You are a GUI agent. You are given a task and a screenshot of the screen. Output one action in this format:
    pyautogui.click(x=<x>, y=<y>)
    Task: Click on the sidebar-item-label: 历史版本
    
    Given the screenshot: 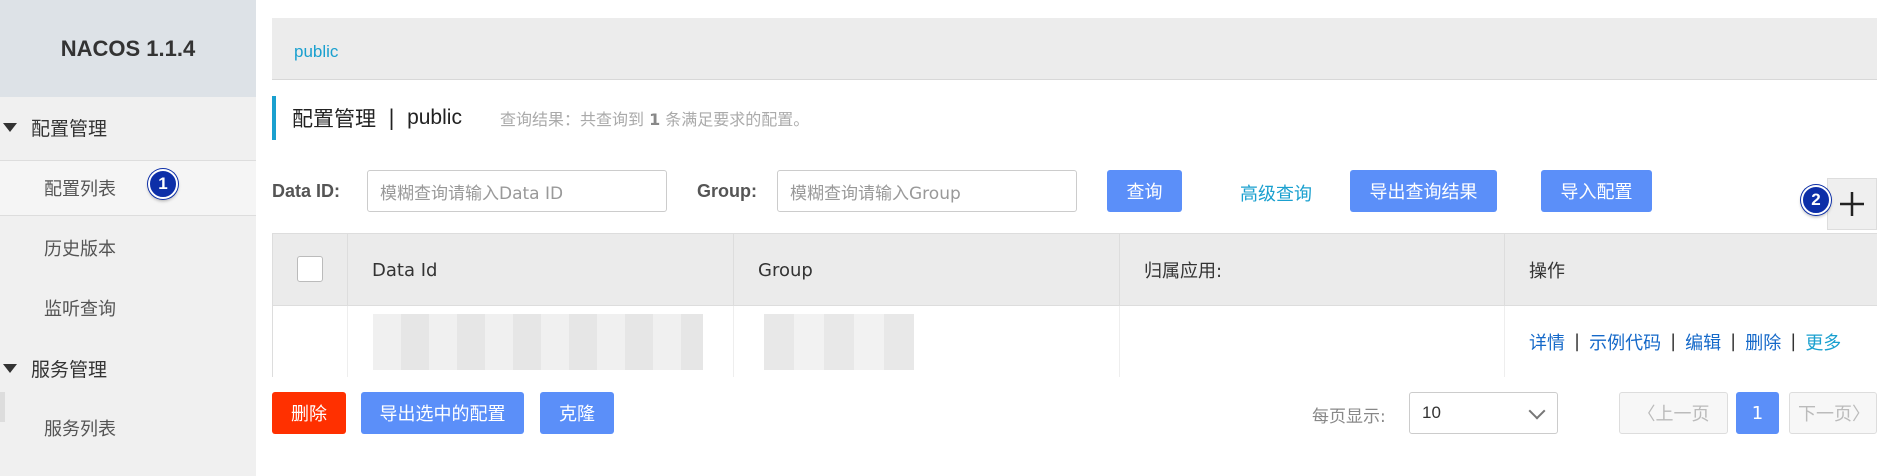 What is the action you would take?
    pyautogui.click(x=80, y=249)
    